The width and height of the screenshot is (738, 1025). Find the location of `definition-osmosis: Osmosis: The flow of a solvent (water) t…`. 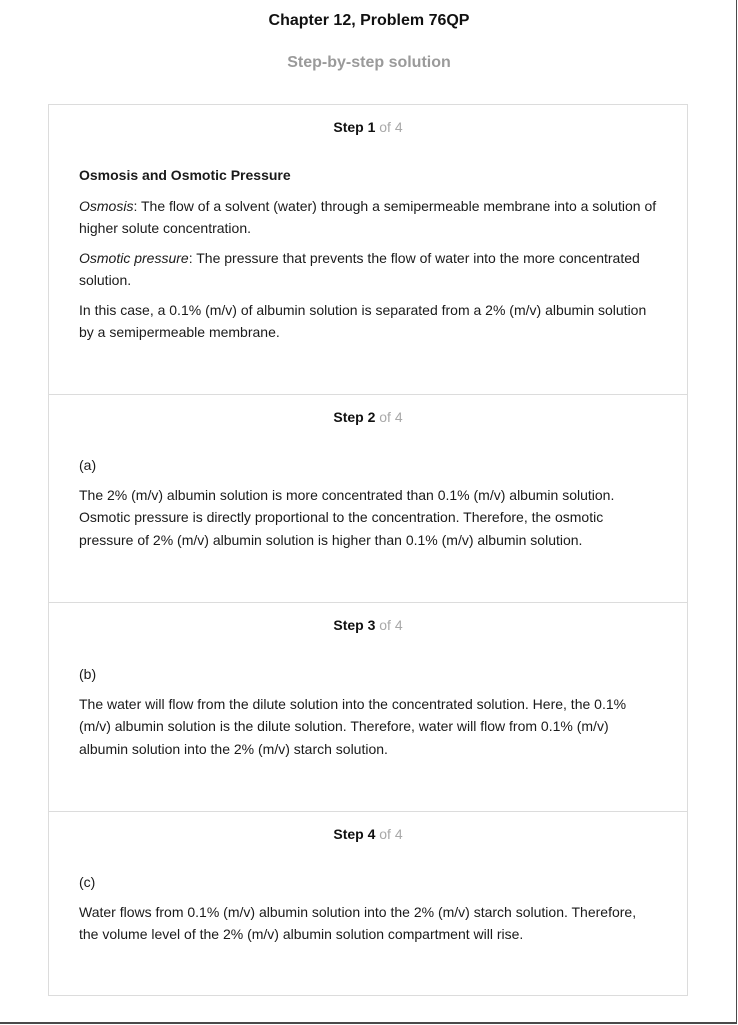

definition-osmosis: Osmosis: The flow of a solvent (water) t… is located at coordinates (369, 217).